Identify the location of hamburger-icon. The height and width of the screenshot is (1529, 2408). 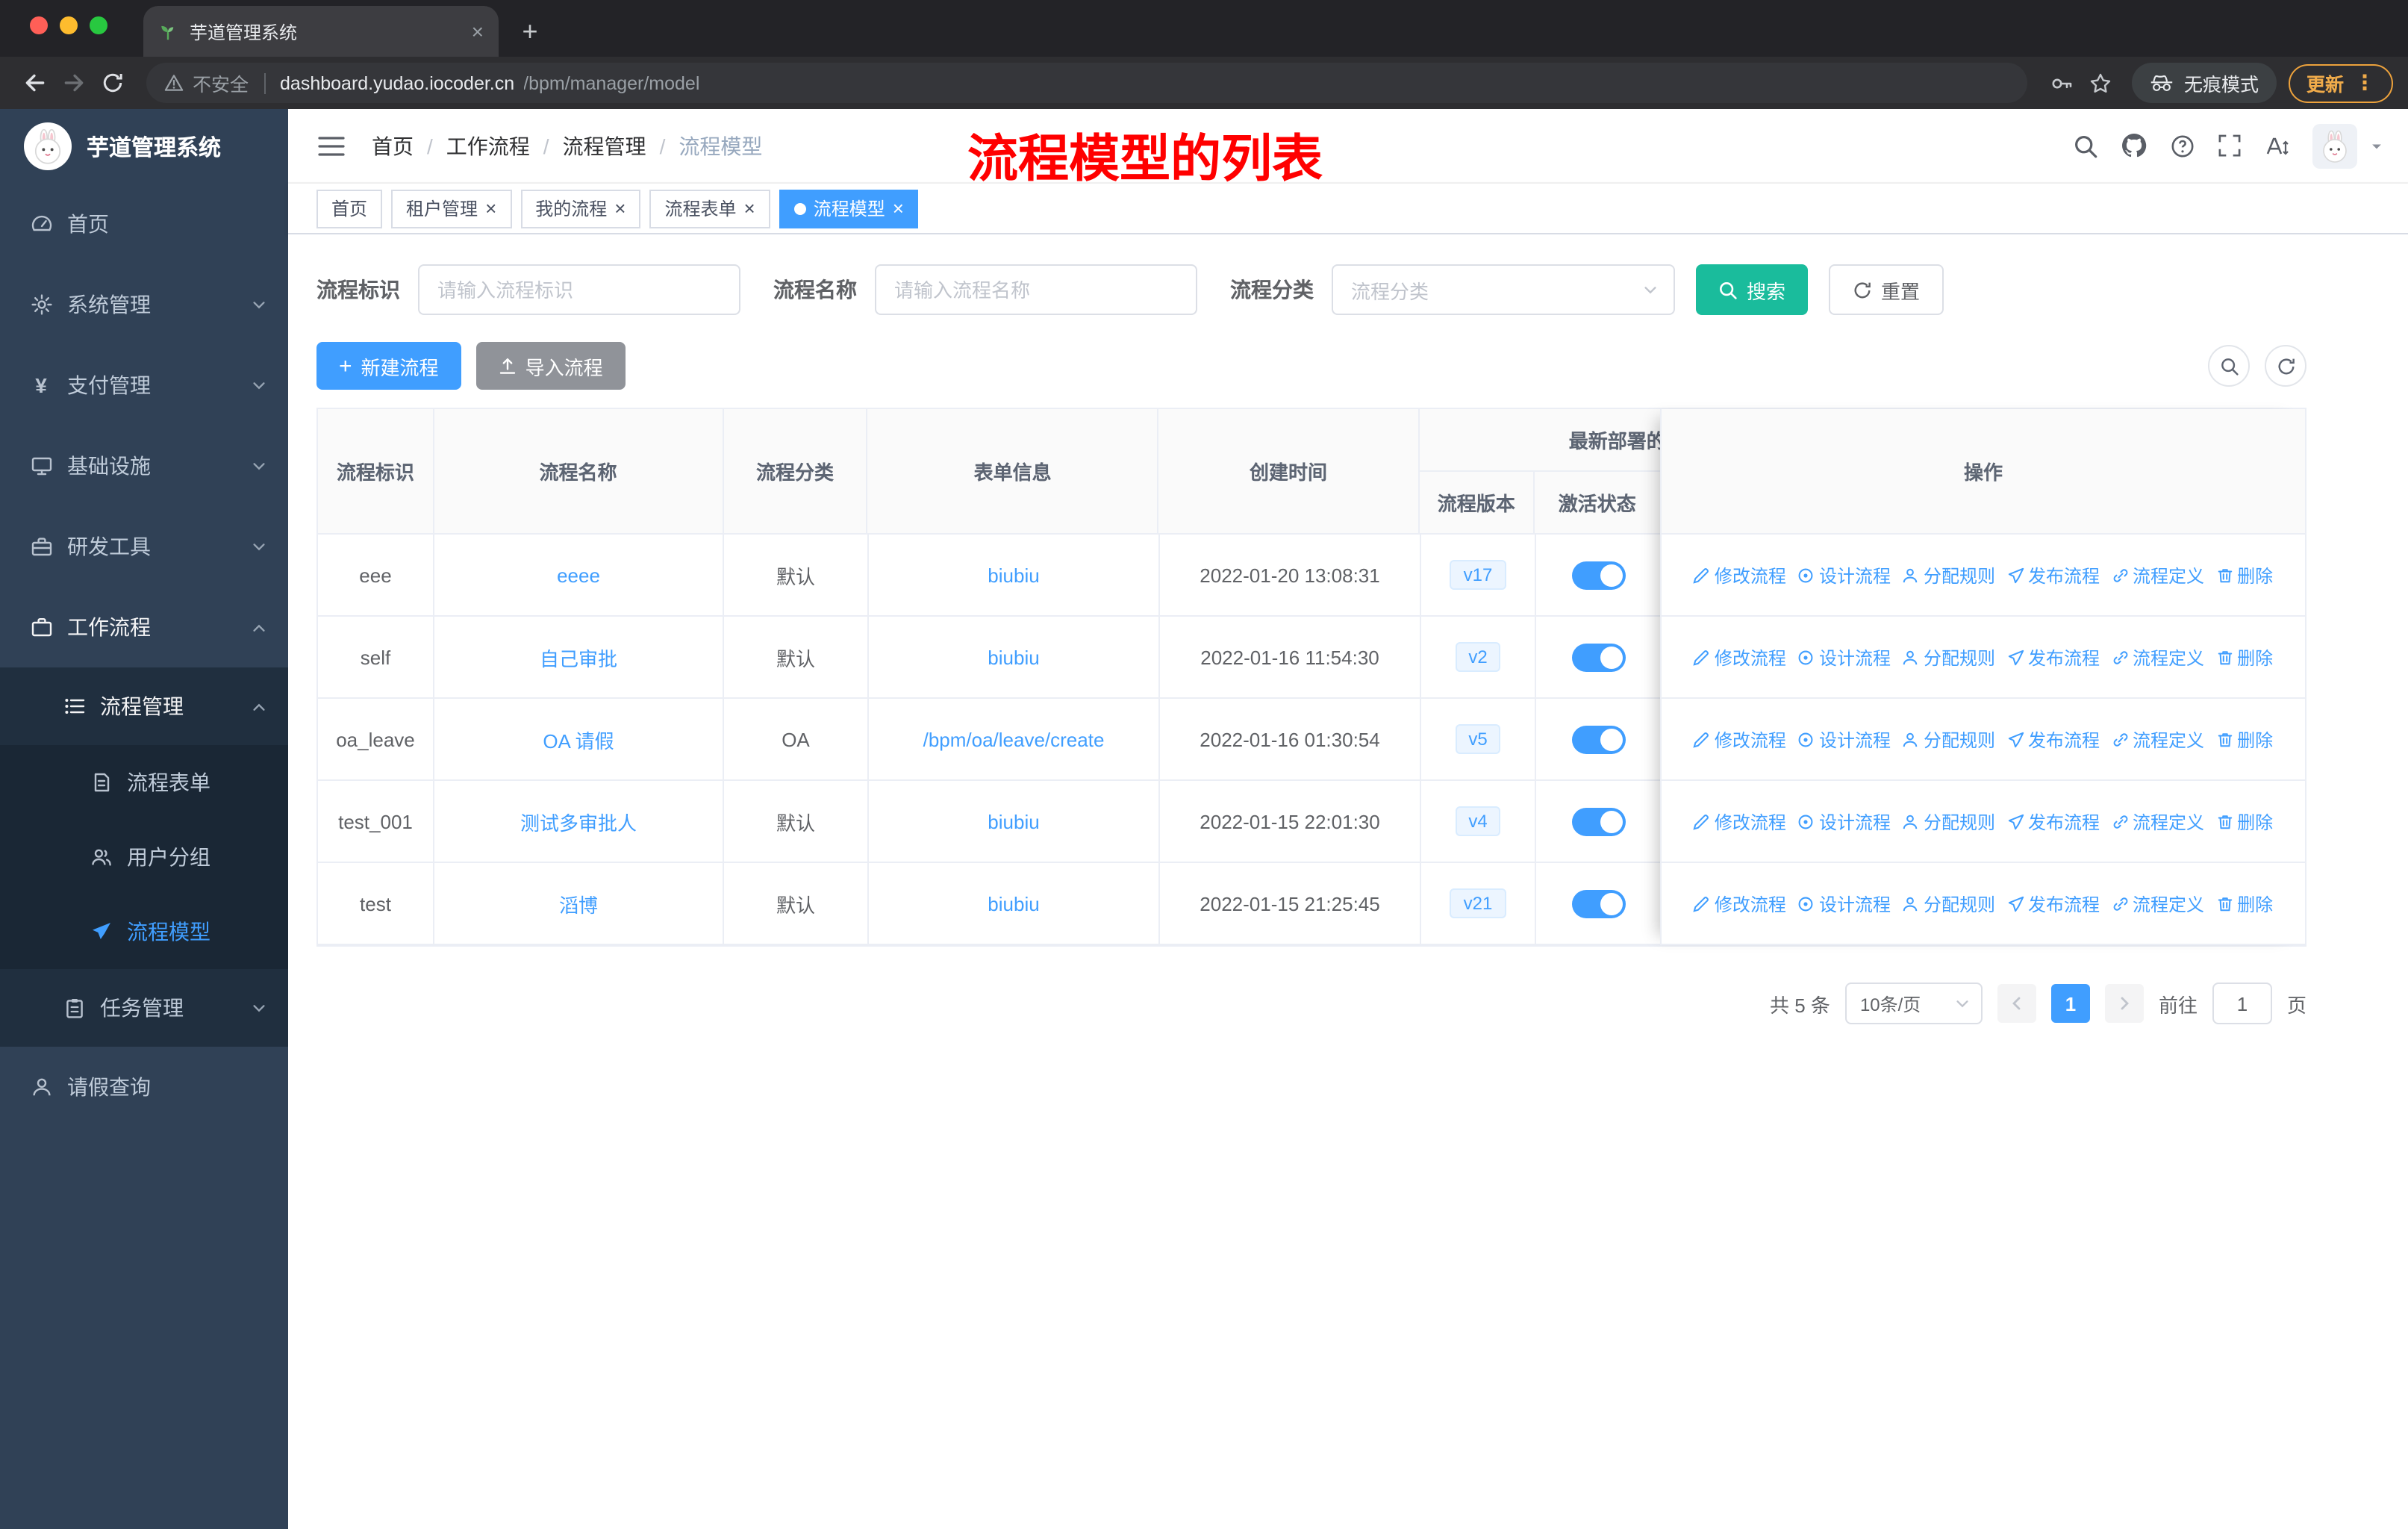
(331, 146).